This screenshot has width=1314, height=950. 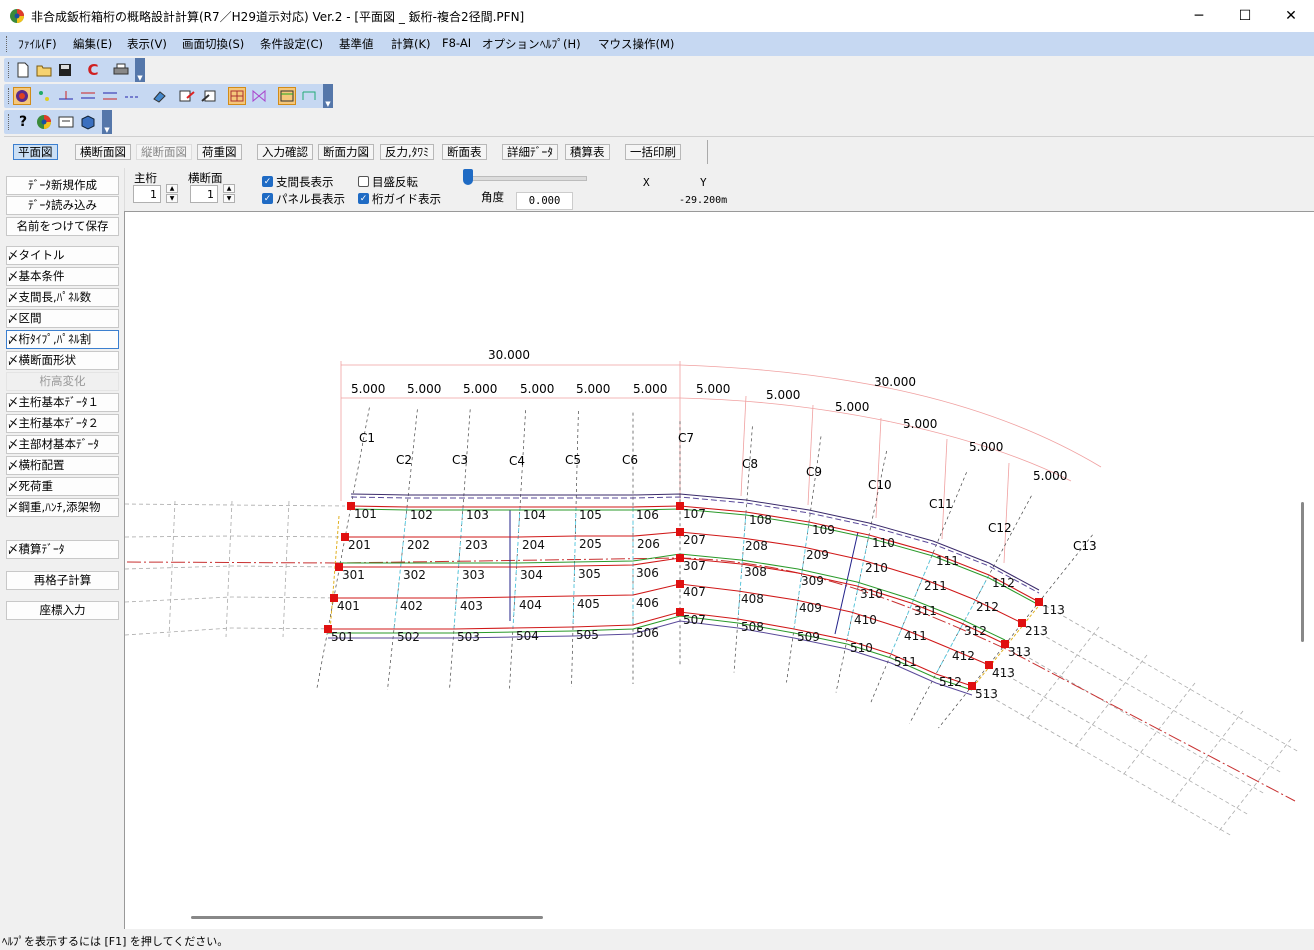 What do you see at coordinates (1245, 16) in the screenshot?
I see `maximize-button: ☐` at bounding box center [1245, 16].